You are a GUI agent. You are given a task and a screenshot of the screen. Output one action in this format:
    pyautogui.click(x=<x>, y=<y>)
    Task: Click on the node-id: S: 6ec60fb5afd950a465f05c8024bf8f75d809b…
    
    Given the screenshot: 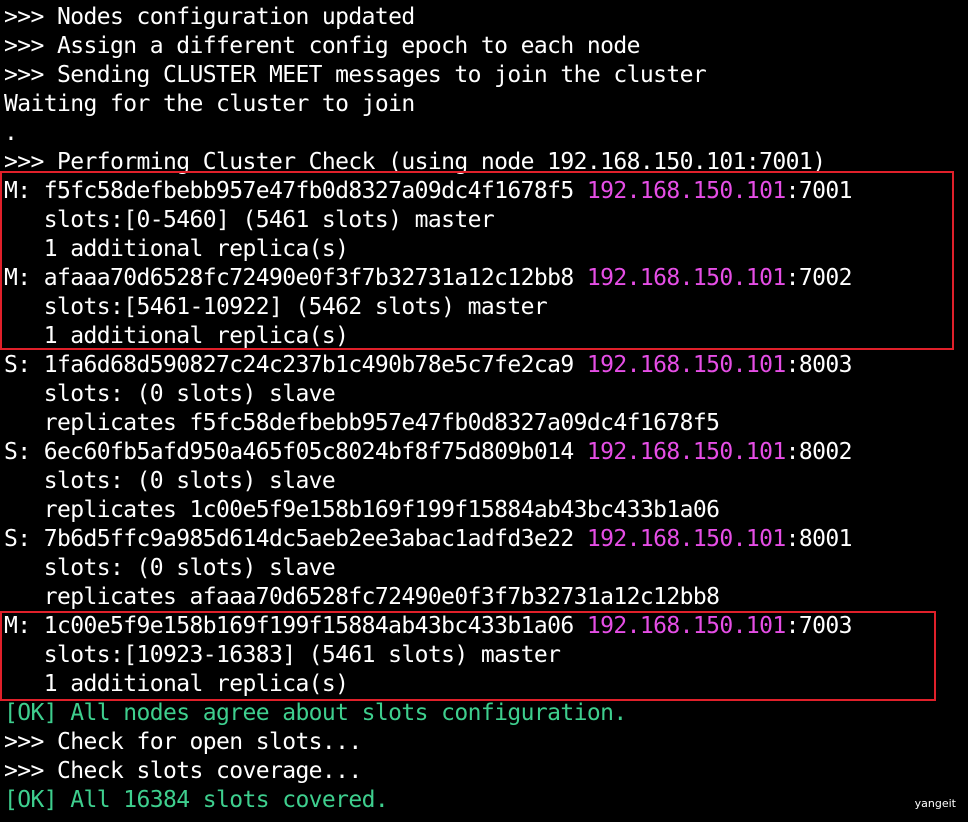 What is the action you would take?
    pyautogui.click(x=295, y=452)
    